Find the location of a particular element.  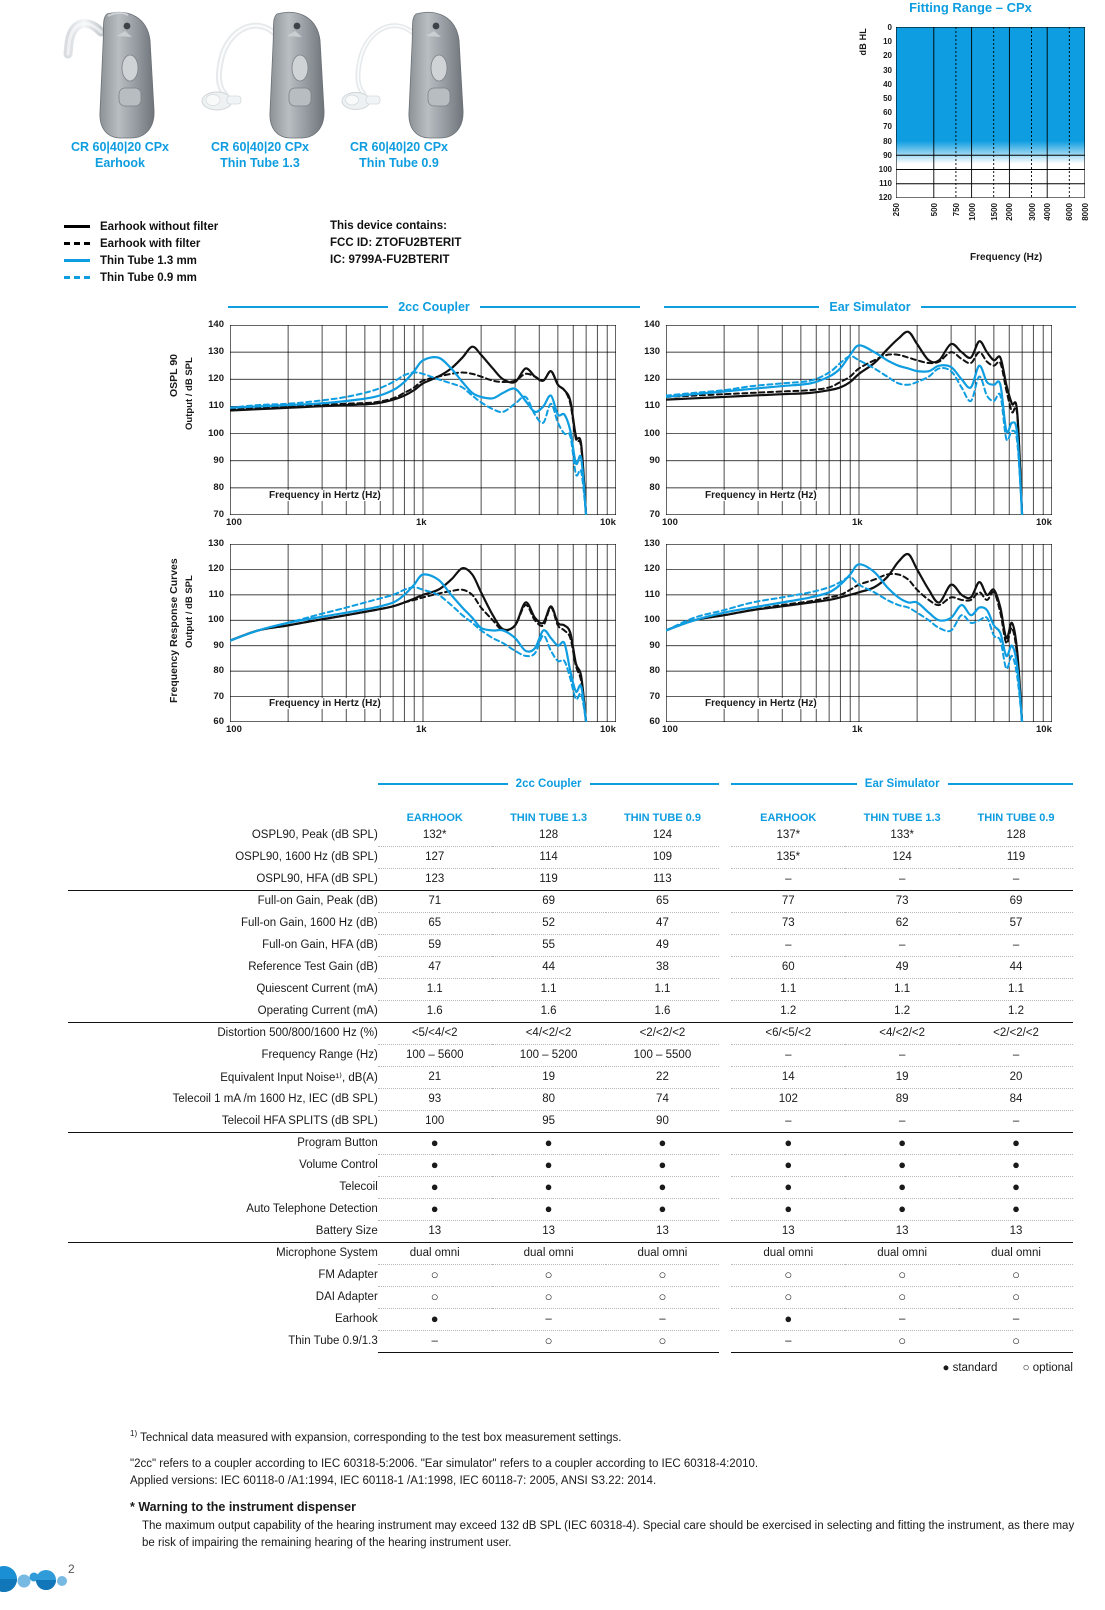

chart4-xtick-100: 100 is located at coordinates (670, 729).